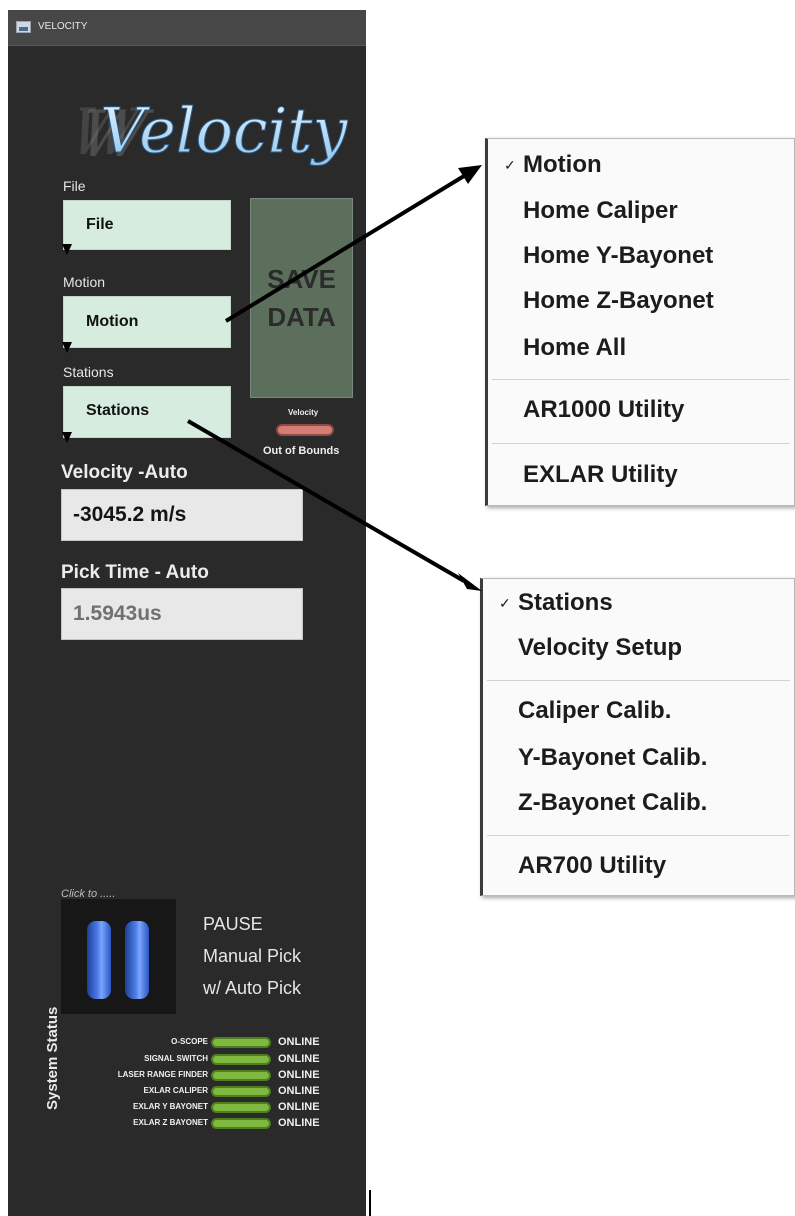  I want to click on menu-item-ar700-utility: AR700 Utility, so click(638, 869).